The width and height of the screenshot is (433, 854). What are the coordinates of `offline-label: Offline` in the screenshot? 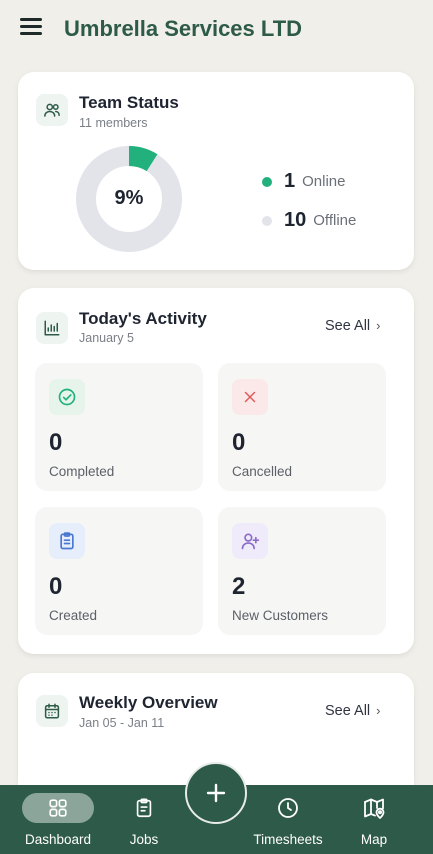 It's located at (335, 220).